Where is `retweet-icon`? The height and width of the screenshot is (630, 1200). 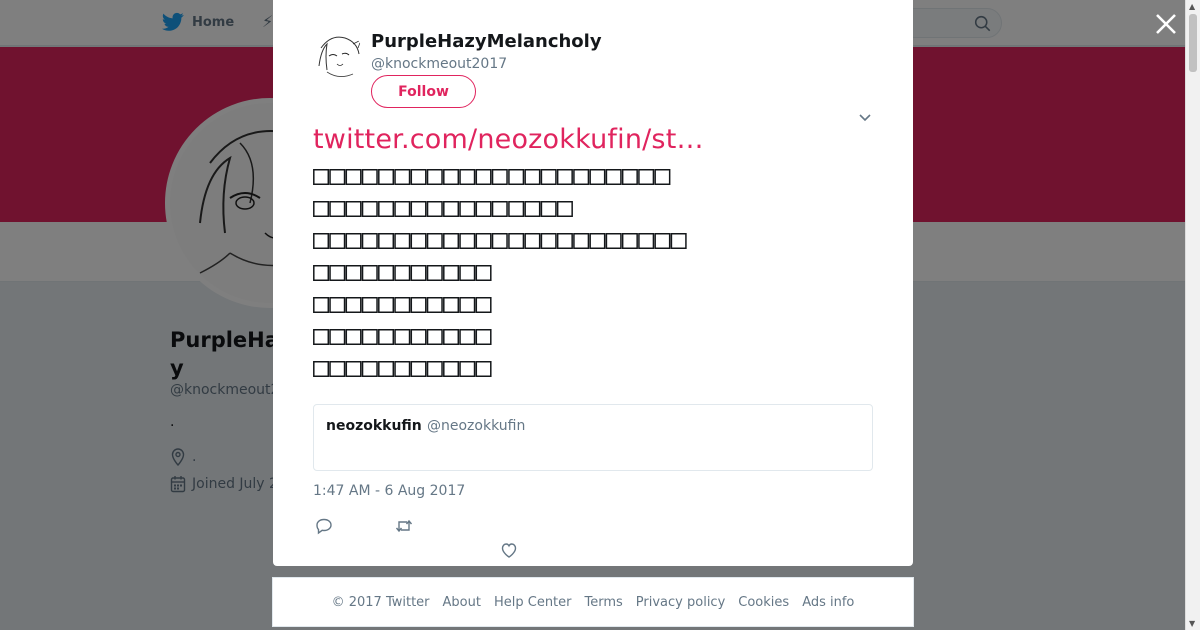 retweet-icon is located at coordinates (404, 526).